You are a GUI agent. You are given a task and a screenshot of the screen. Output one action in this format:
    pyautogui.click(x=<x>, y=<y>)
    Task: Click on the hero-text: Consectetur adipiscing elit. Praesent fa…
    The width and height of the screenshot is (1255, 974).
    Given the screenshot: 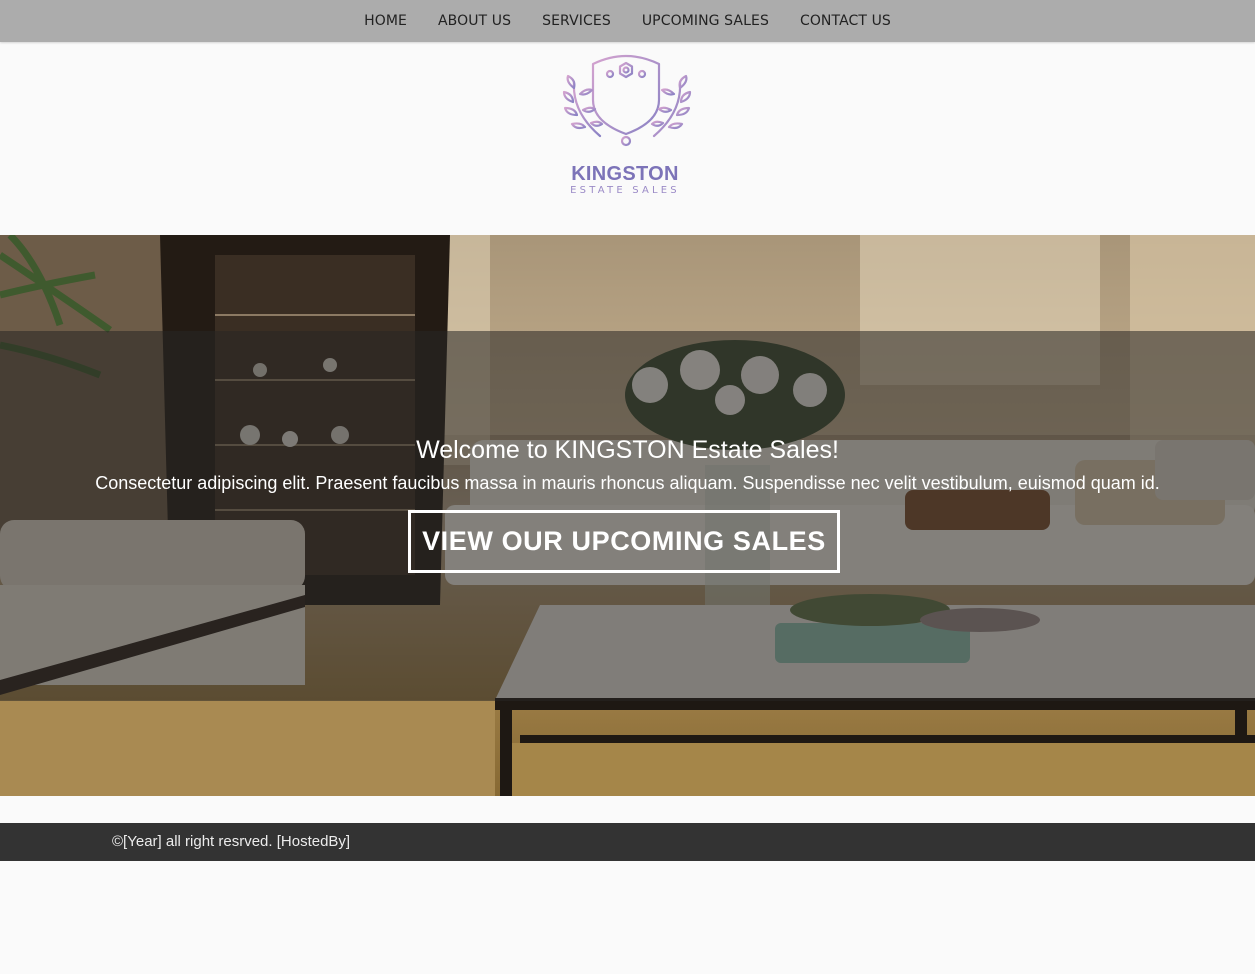 What is the action you would take?
    pyautogui.click(x=627, y=483)
    